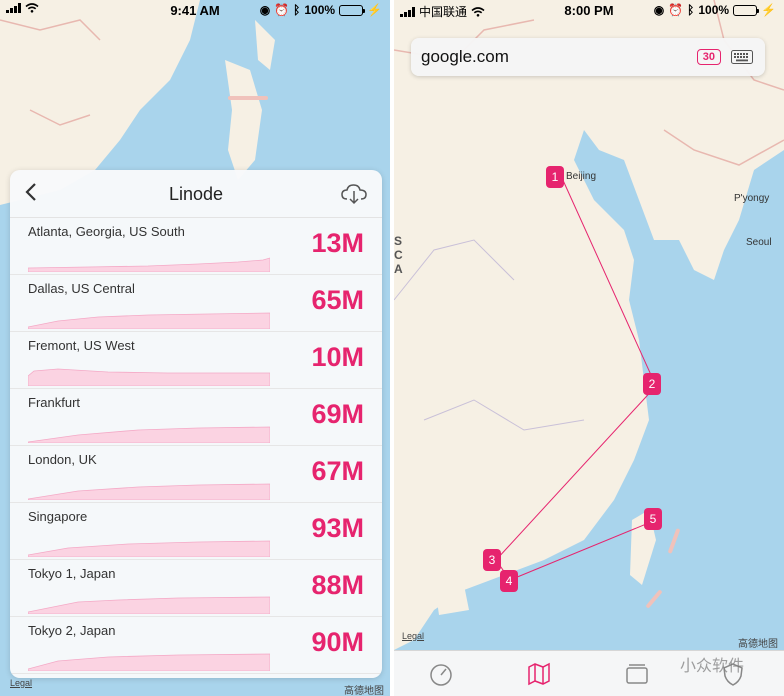 The image size is (784, 696). I want to click on route-marker-2: 2, so click(652, 384).